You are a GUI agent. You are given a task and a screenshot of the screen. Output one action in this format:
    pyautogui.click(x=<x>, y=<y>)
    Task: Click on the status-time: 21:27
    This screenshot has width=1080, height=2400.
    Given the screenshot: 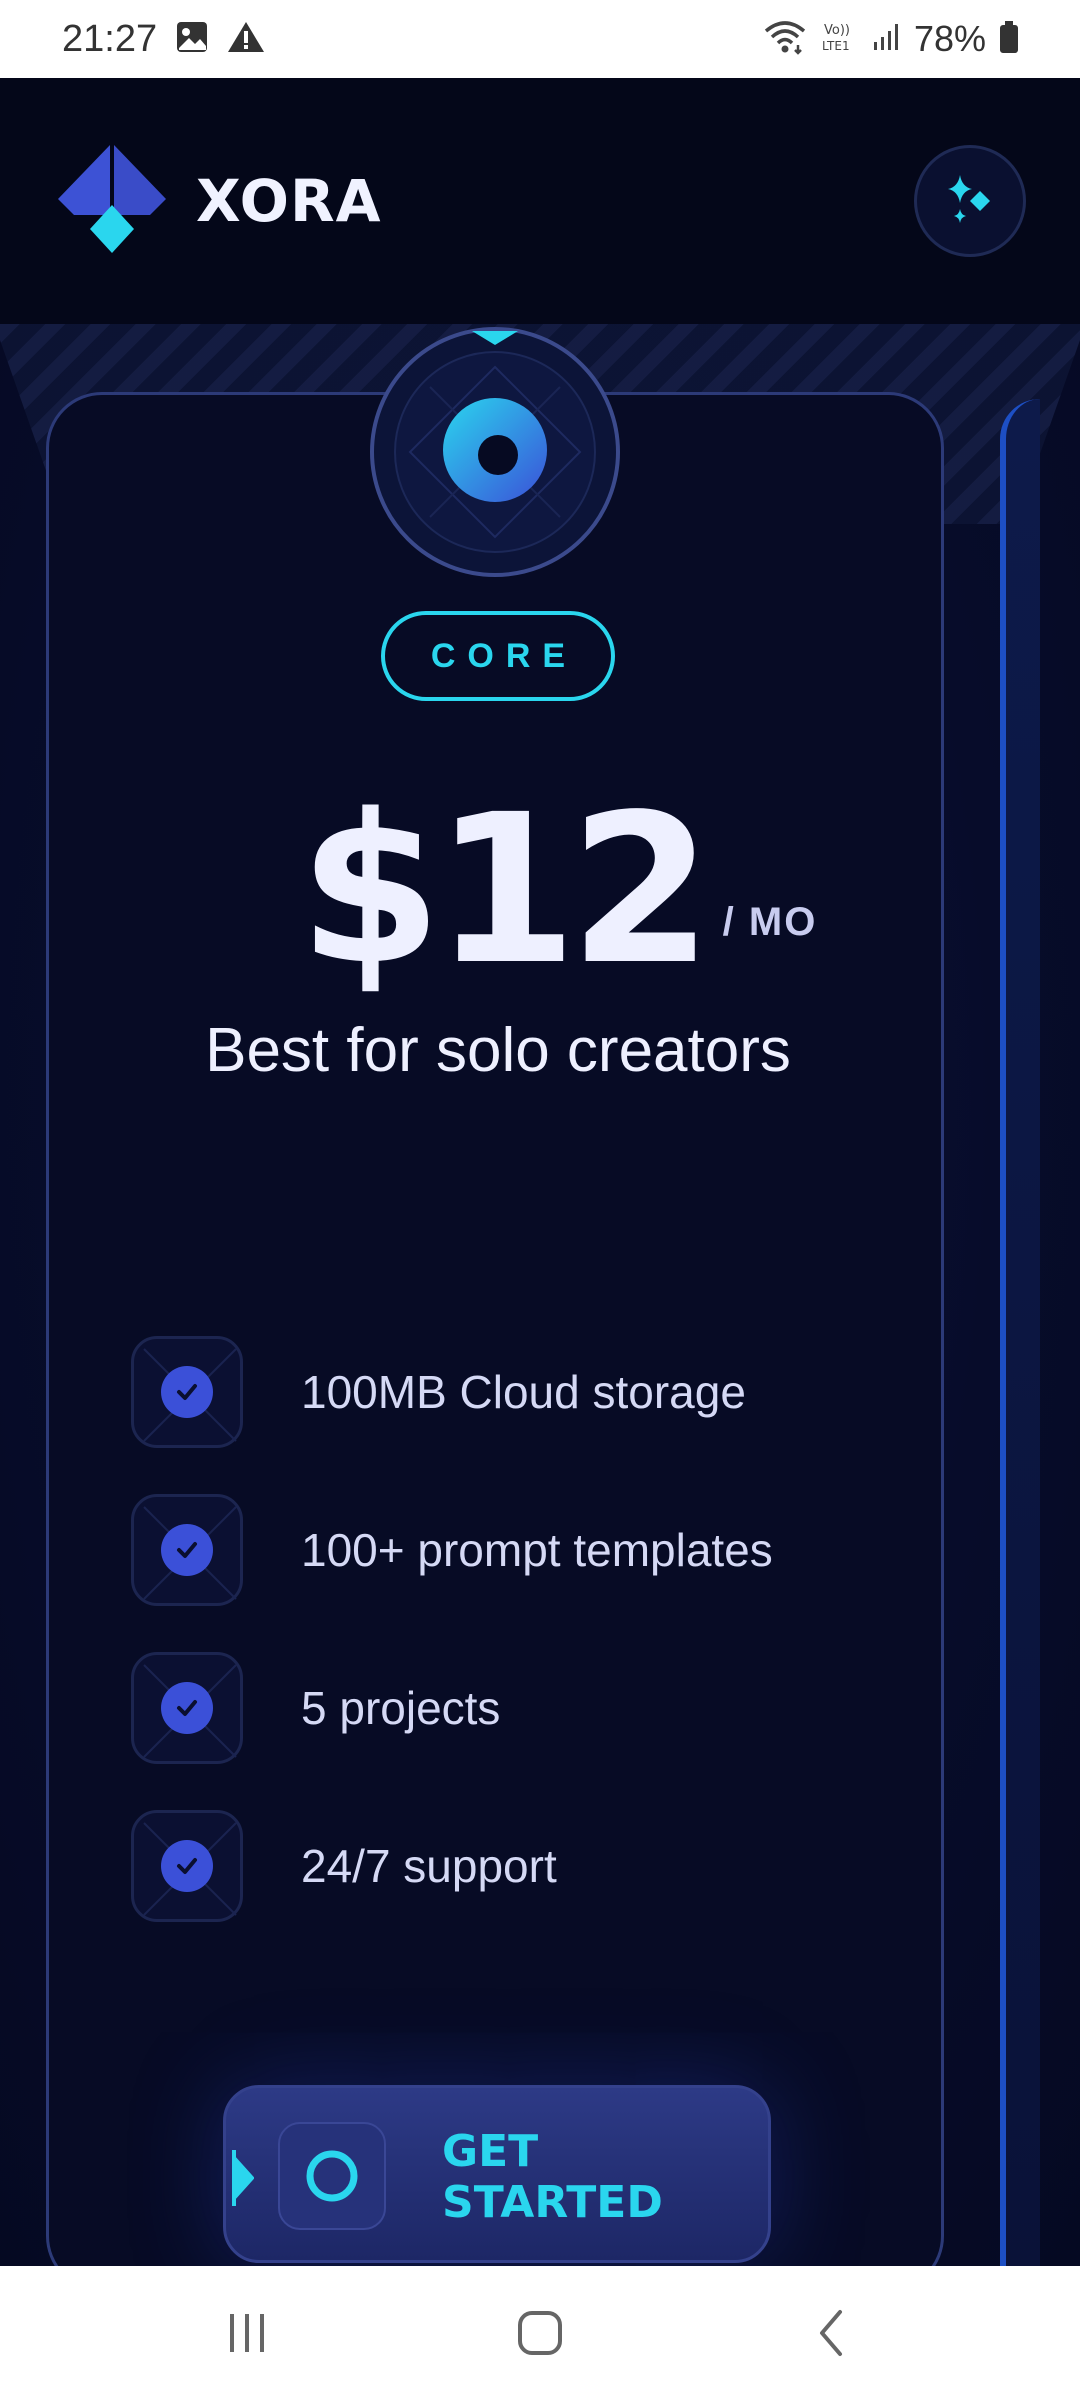 What is the action you would take?
    pyautogui.click(x=110, y=38)
    